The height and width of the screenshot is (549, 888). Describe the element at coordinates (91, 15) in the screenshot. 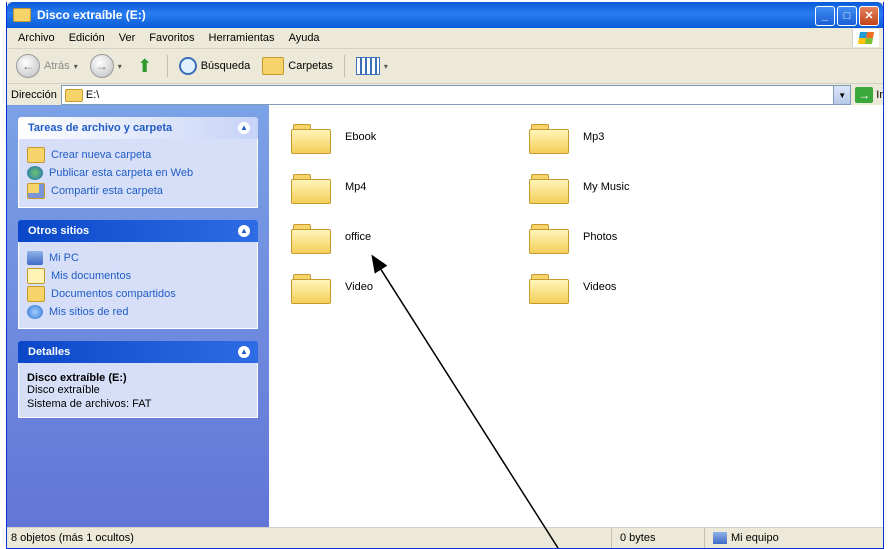

I see `window-title: Disco extraíble (E:)` at that location.